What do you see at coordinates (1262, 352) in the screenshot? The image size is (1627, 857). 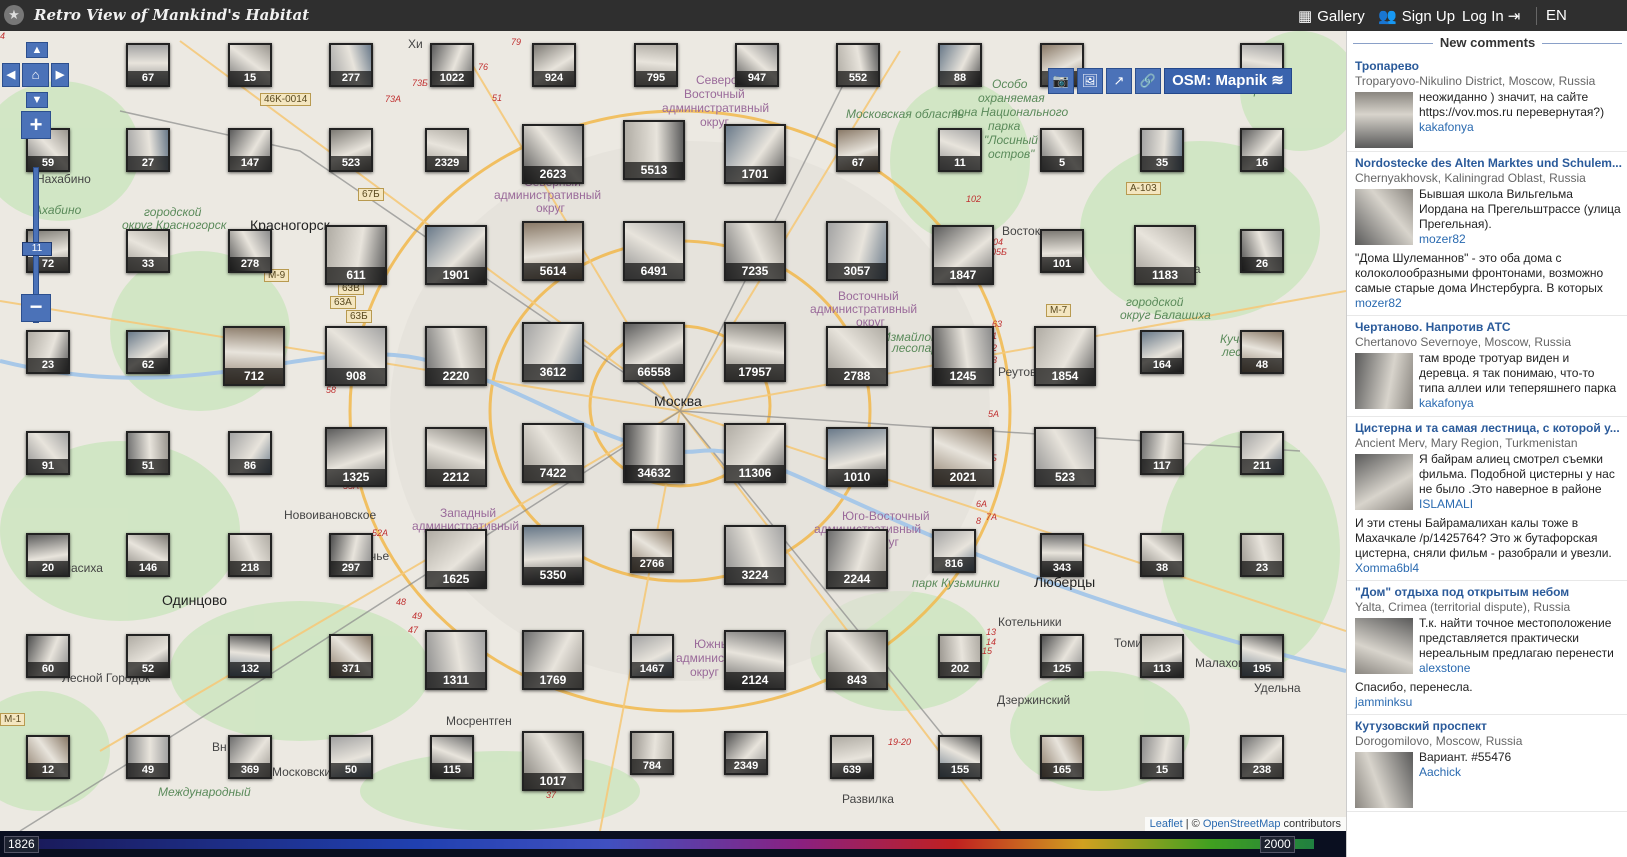 I see `photo-cluster: 48` at bounding box center [1262, 352].